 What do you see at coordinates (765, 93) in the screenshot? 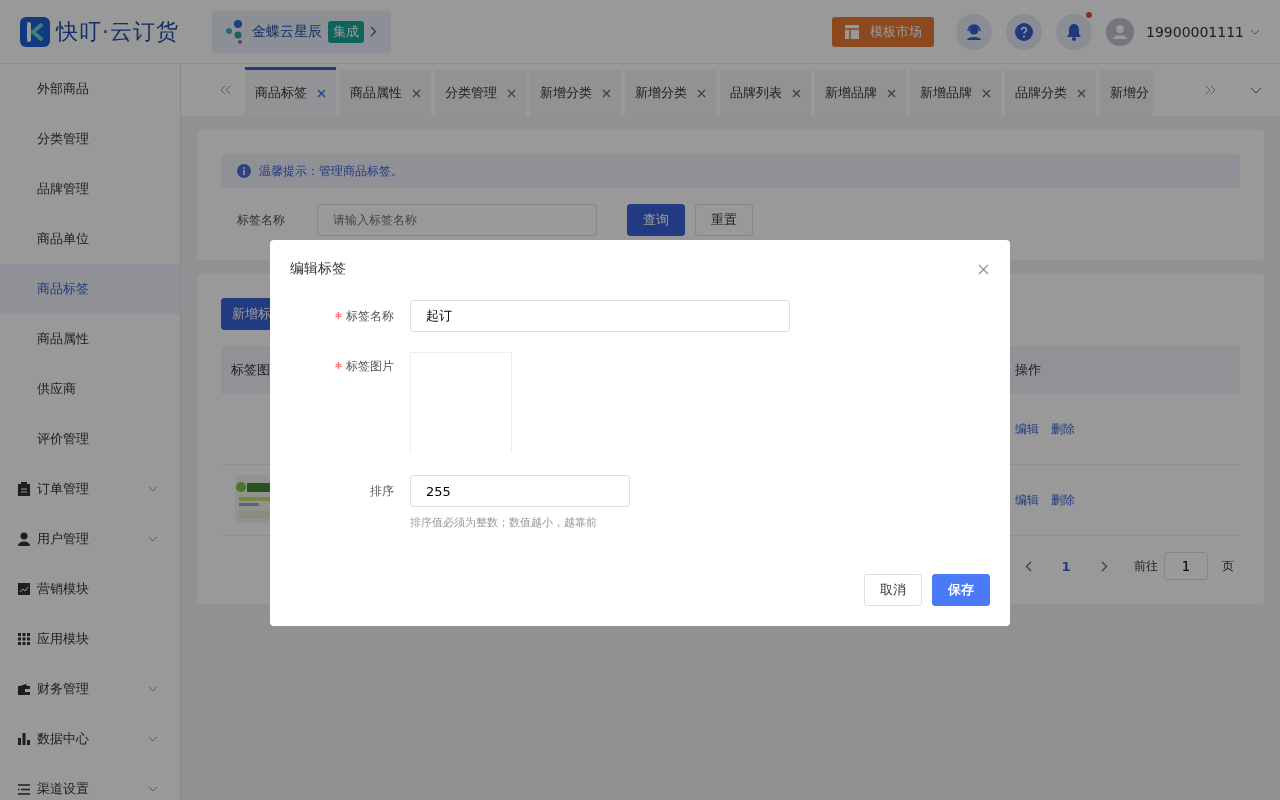
I see `tab: 品牌列表` at bounding box center [765, 93].